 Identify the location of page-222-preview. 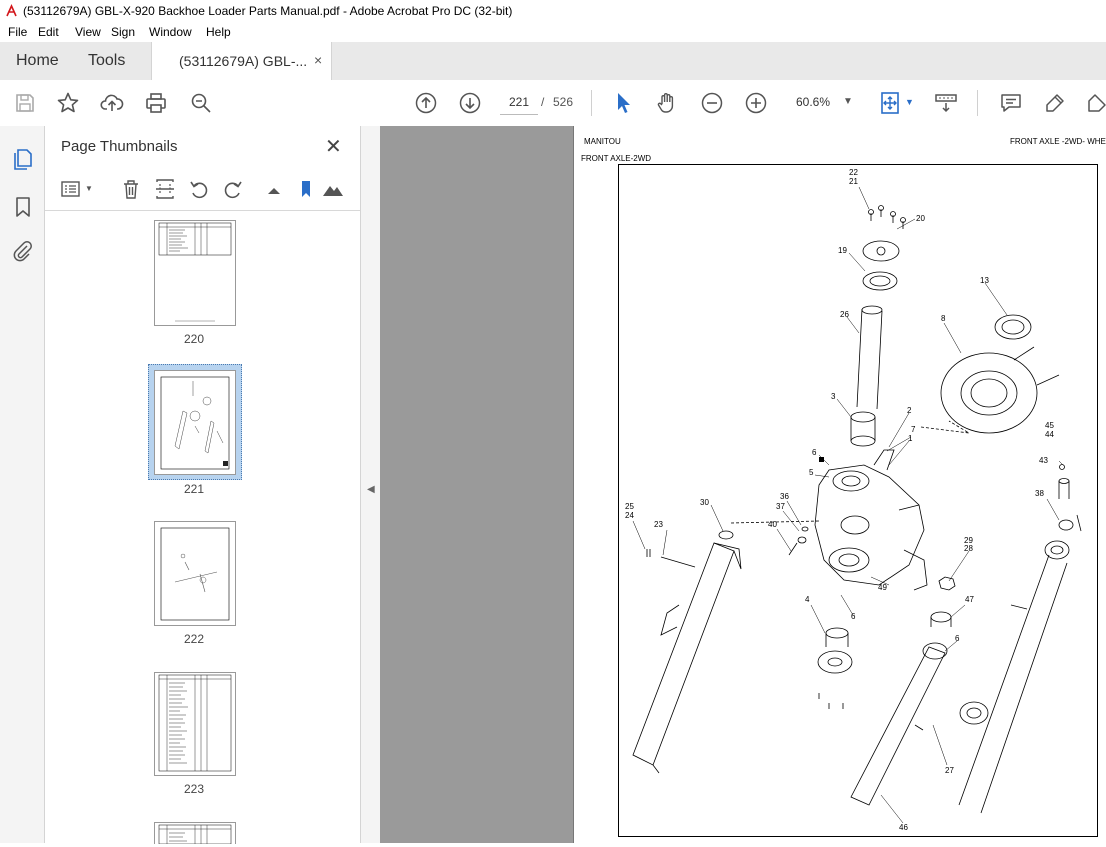
(195, 574).